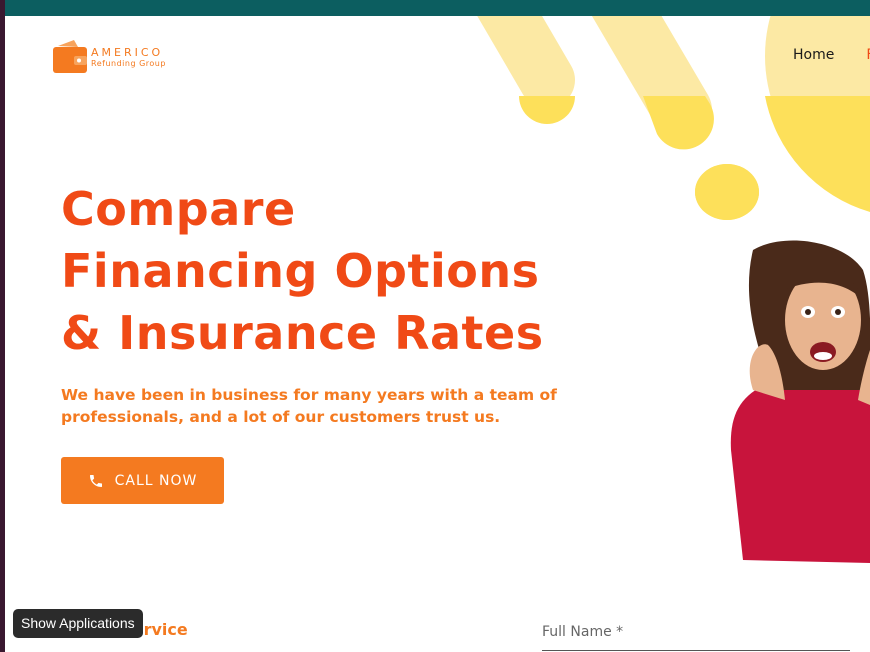  I want to click on brand-logo: AMERICO Refunding Group, so click(109, 56).